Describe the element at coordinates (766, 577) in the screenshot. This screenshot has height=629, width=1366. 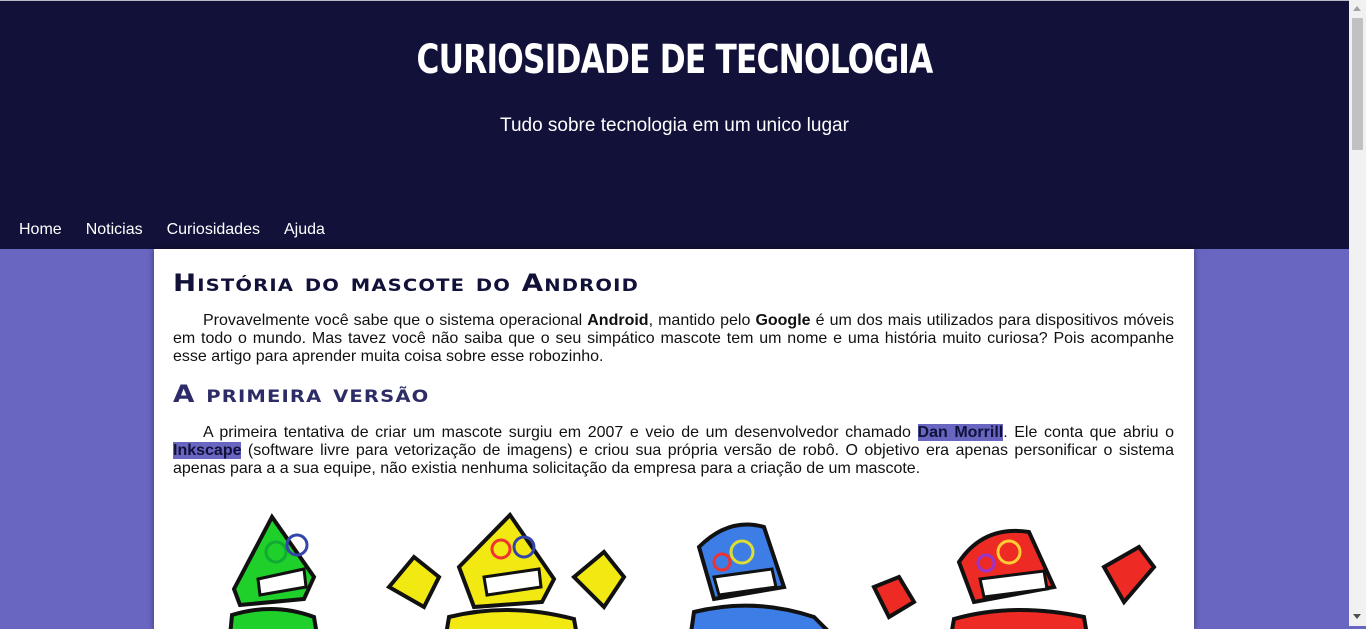
I see `blue-robot` at that location.